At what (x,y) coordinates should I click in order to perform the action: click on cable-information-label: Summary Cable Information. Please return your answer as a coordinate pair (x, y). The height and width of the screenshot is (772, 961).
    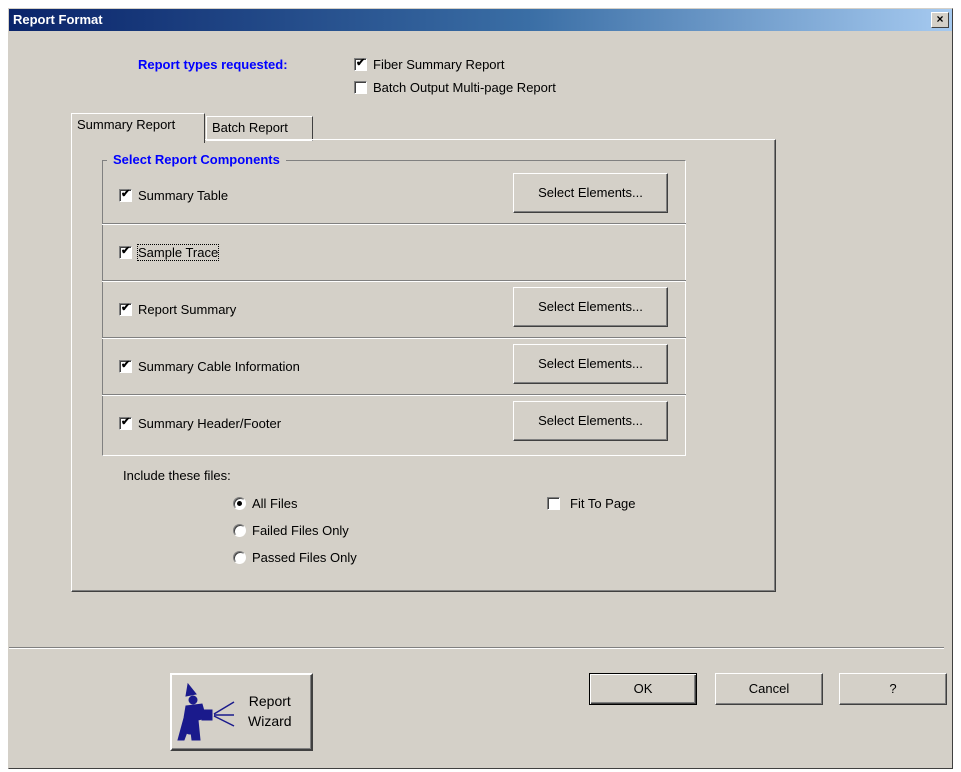
    Looking at the image, I should click on (219, 367).